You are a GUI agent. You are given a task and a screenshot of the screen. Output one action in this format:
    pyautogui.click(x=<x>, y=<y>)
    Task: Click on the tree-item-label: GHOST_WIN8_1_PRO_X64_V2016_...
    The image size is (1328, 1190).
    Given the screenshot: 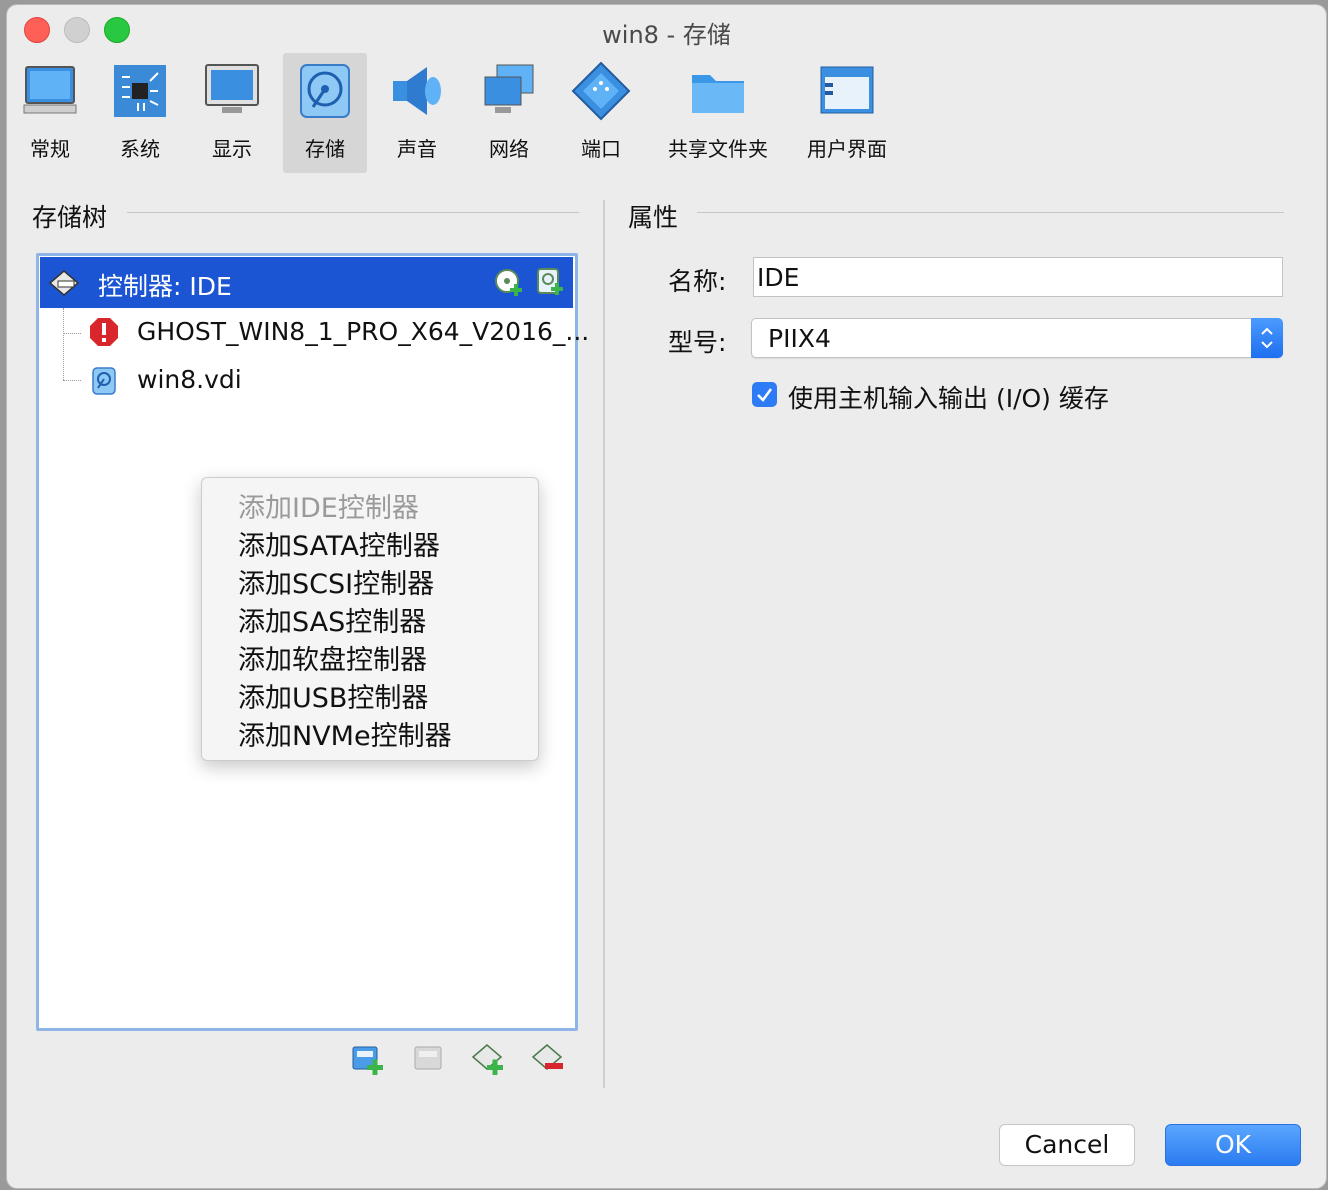 What is the action you would take?
    pyautogui.click(x=363, y=331)
    